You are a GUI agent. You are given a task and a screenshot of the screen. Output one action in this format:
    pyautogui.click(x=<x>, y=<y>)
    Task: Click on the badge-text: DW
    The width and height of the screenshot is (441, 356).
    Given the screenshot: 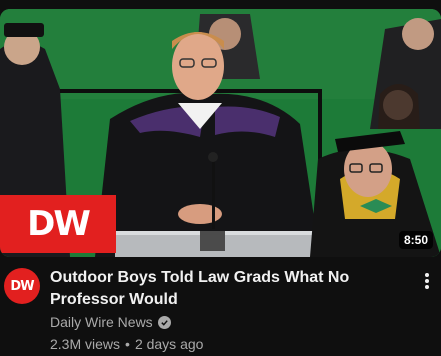 What is the action you would take?
    pyautogui.click(x=59, y=224)
    